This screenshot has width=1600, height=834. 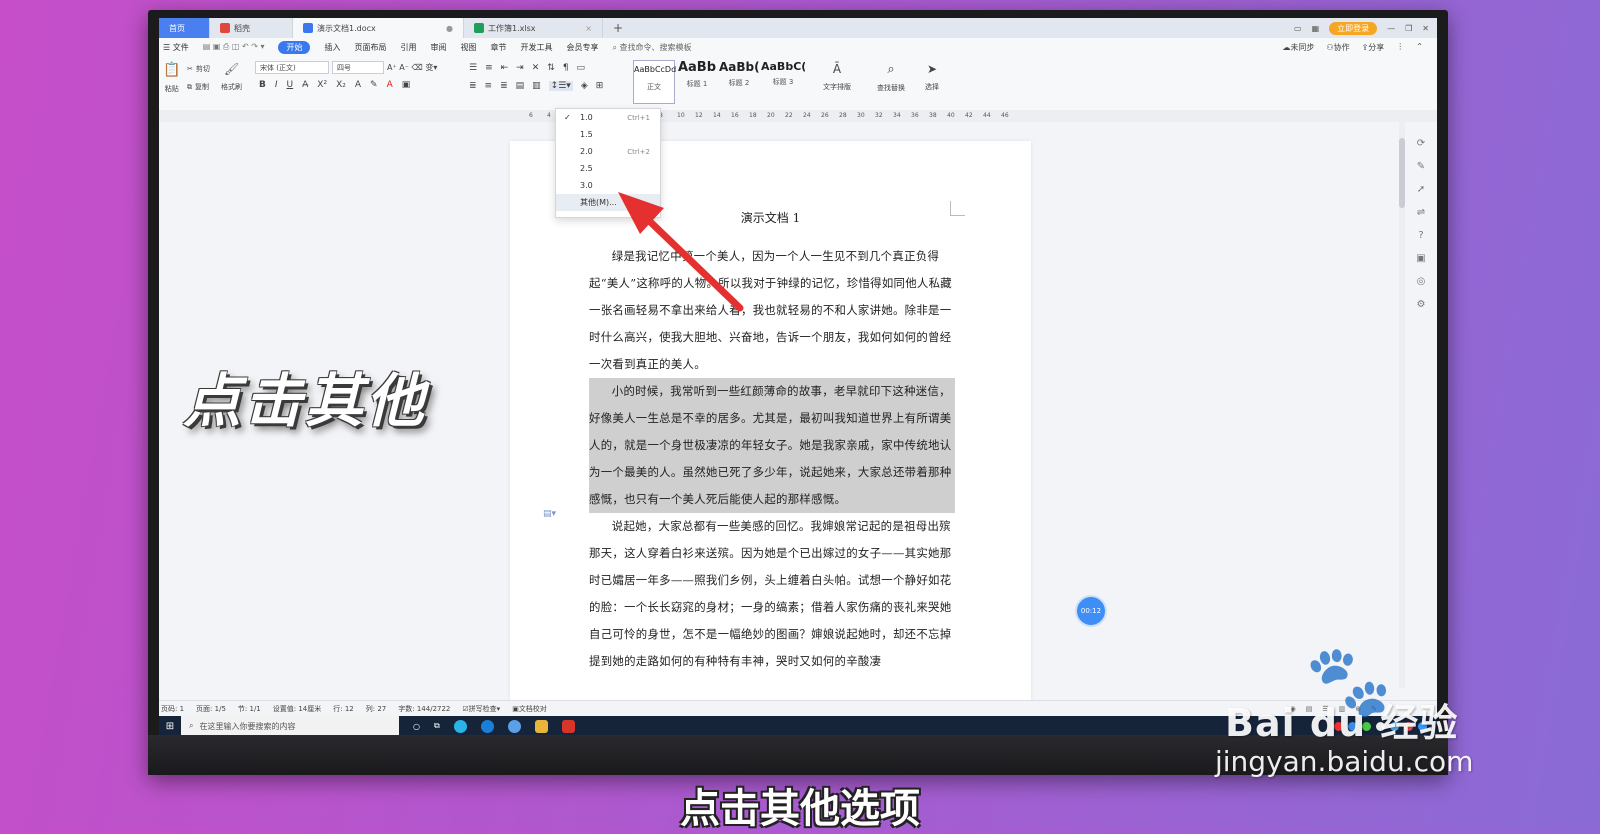 What do you see at coordinates (473, 68) in the screenshot?
I see `bullets-icon: ☰` at bounding box center [473, 68].